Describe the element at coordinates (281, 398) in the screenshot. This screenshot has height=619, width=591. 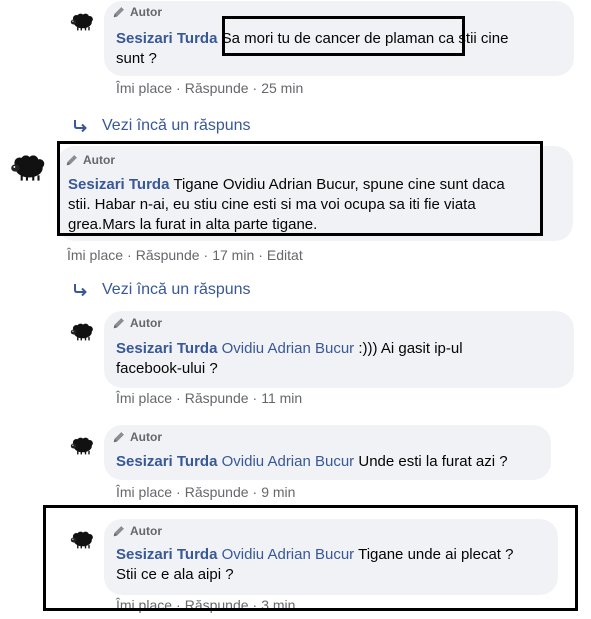
I see `timestamp: 11 min` at that location.